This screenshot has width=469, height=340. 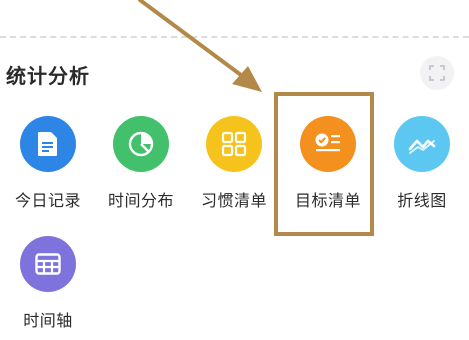 I want to click on tile-timeline: 时间轴, so click(x=48, y=286).